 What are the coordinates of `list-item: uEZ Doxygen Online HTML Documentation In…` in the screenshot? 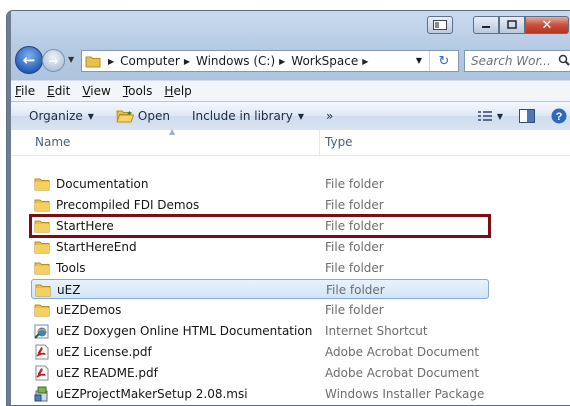 It's located at (260, 331).